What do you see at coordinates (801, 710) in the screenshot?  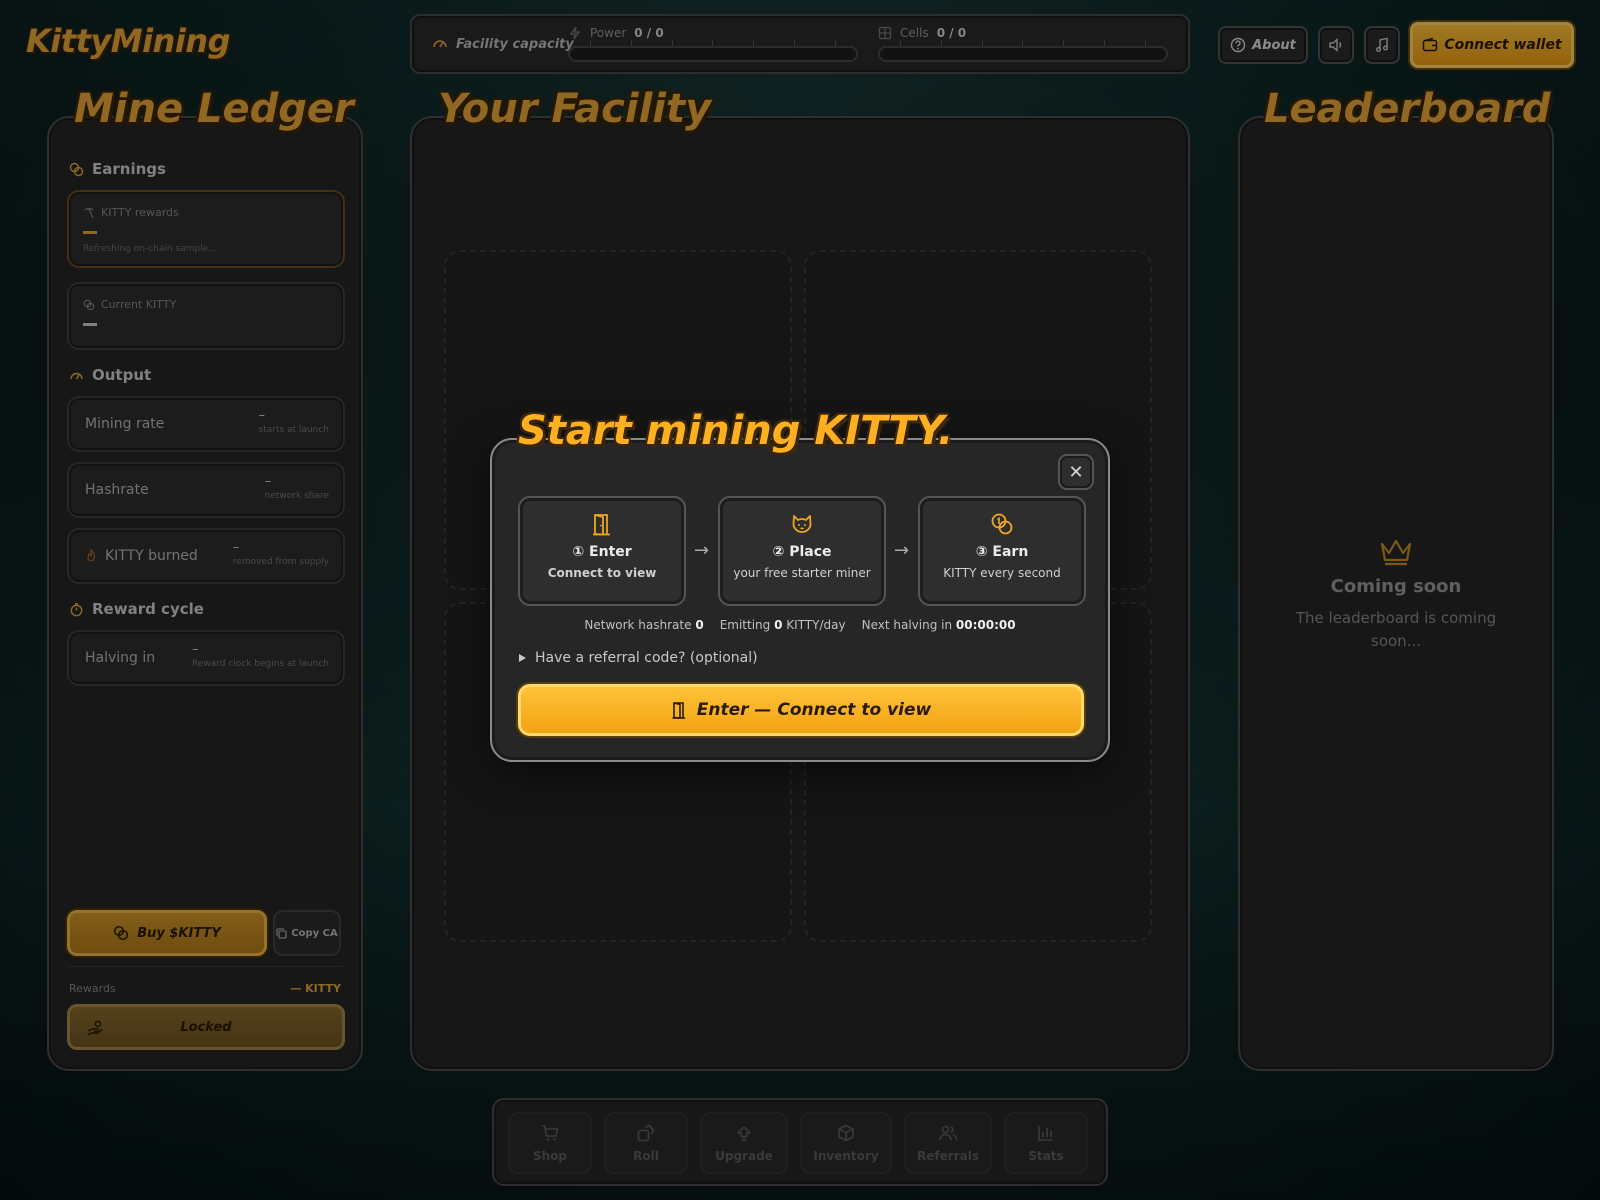 I see `enter-connect-button: Enter — Connect to view` at bounding box center [801, 710].